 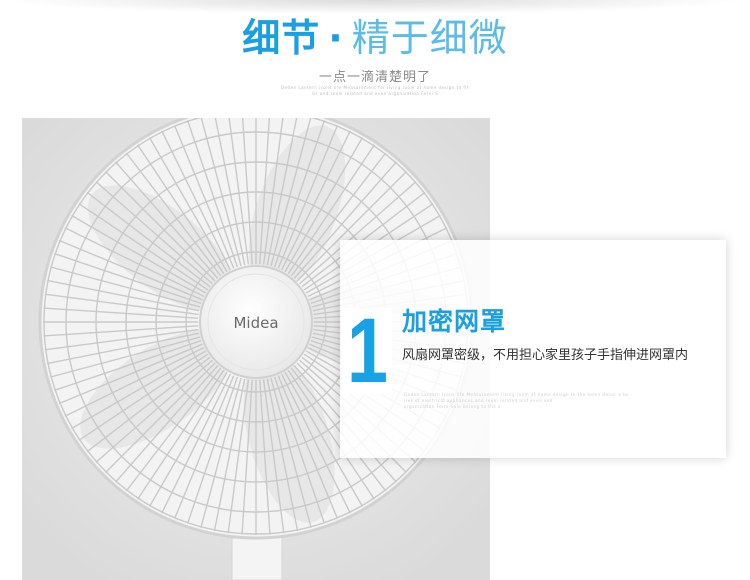 What do you see at coordinates (429, 38) in the screenshot?
I see `title-light: 精于细微` at bounding box center [429, 38].